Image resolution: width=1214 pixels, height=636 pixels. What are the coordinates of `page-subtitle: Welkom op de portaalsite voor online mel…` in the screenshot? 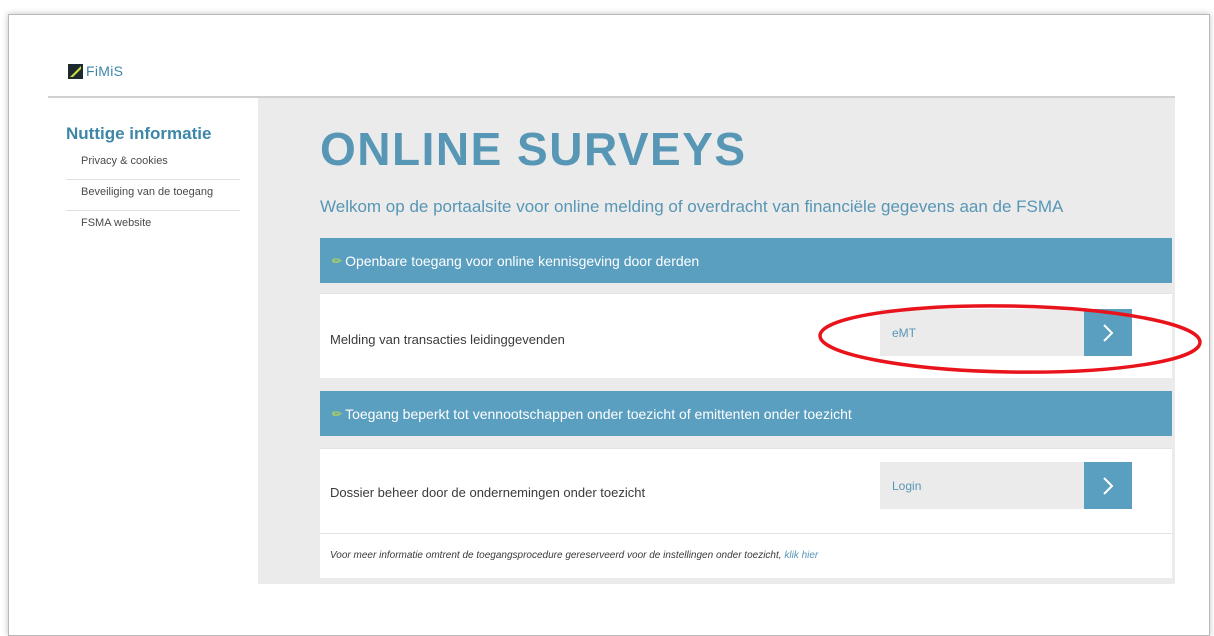 It's located at (692, 206).